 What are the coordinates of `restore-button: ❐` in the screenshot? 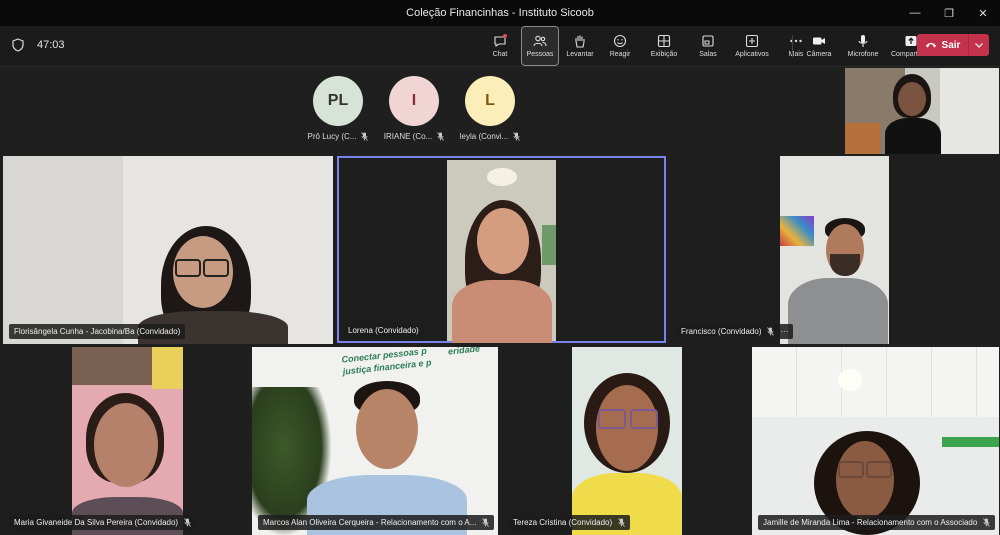 It's located at (949, 13).